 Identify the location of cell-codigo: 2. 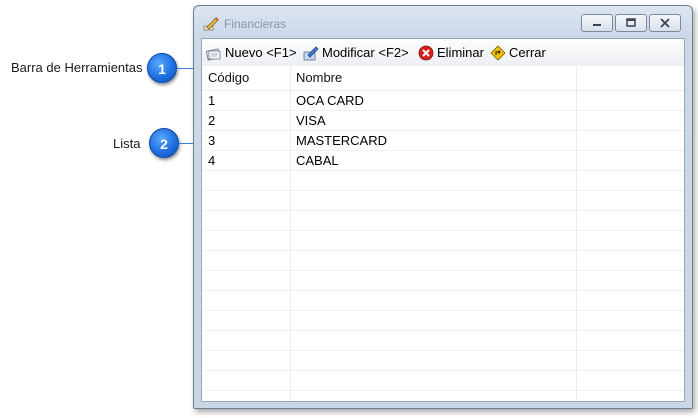
(212, 120).